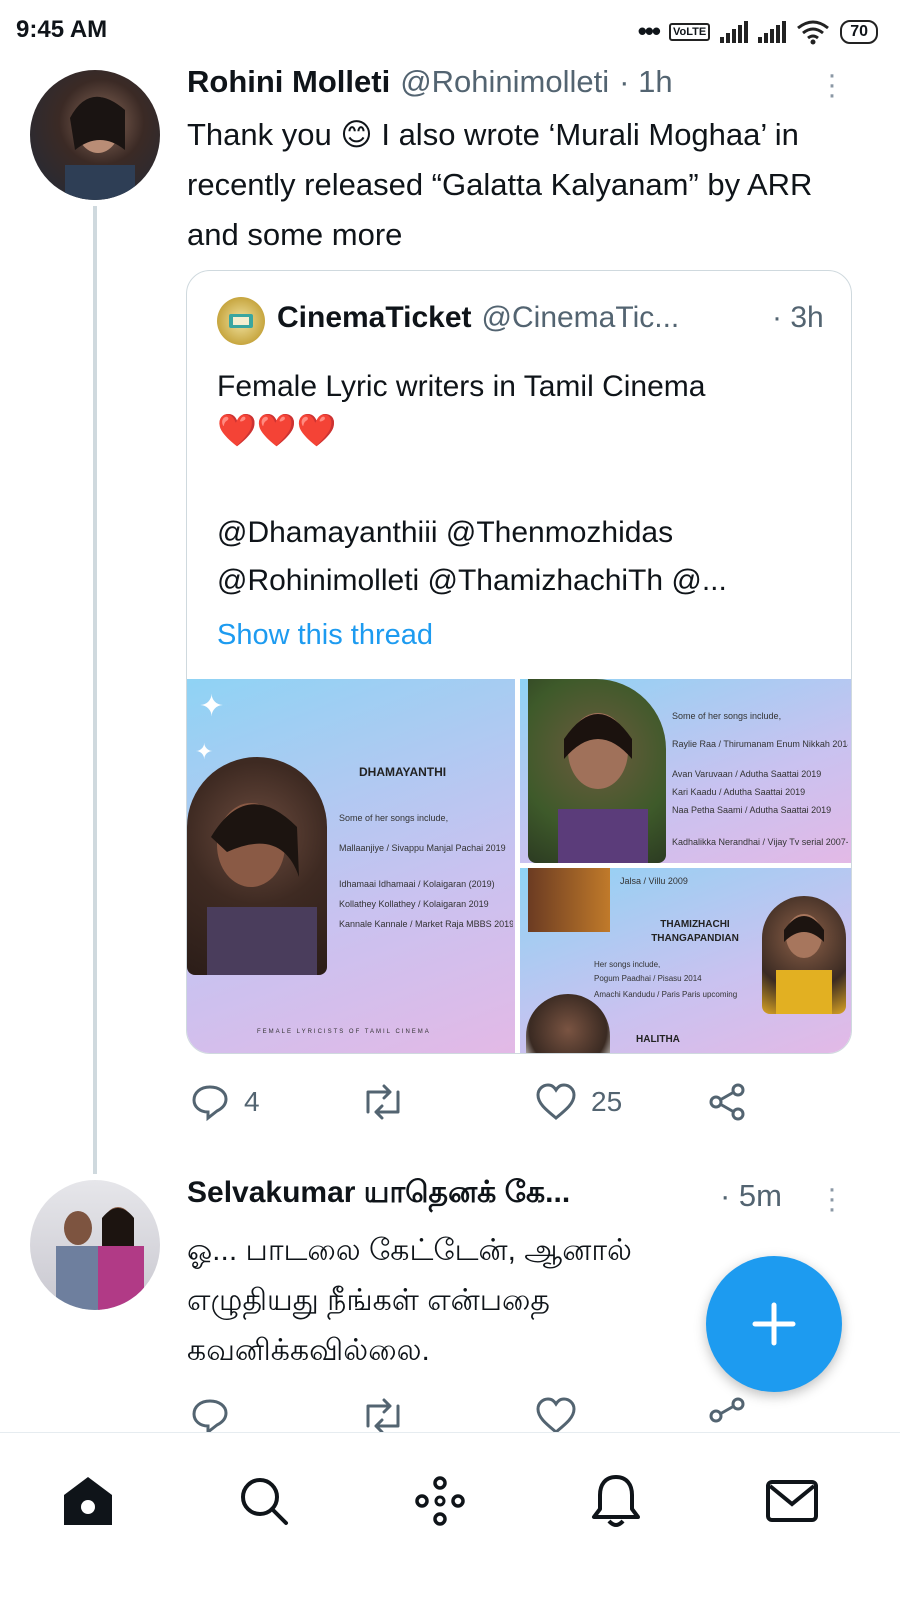  Describe the element at coordinates (417, 884) in the screenshot. I see `card1-song-2: Idhamaai Idhamaai / Kolaigaran (2019)` at that location.